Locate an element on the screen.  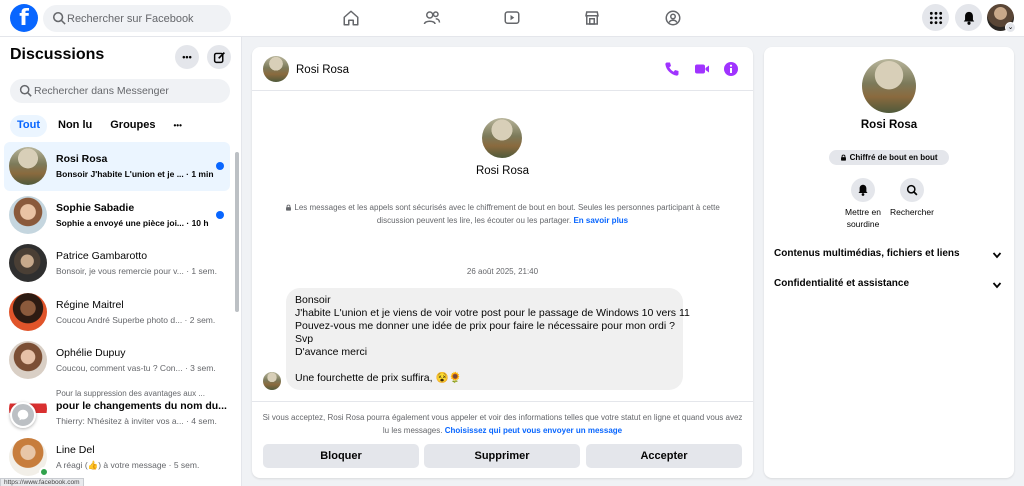
accept-button: Accepter is located at coordinates (664, 456).